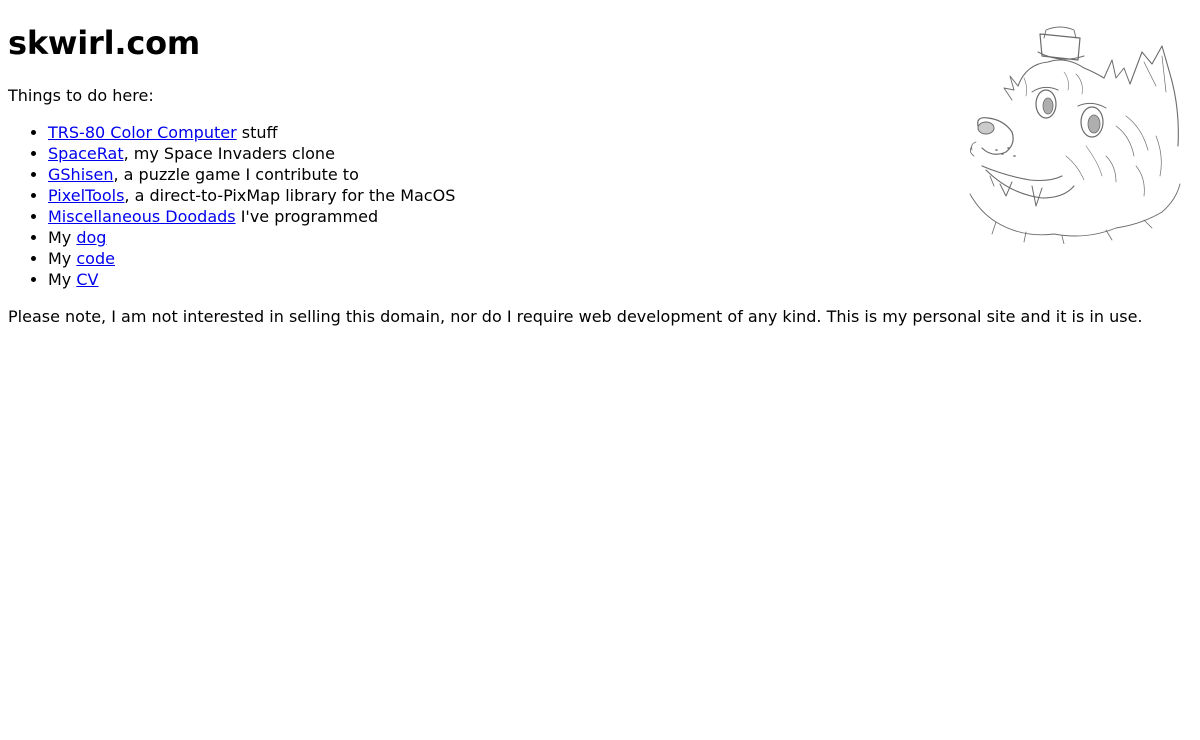 This screenshot has width=1200, height=740. I want to click on item-suffix: , my Space Invaders clone, so click(229, 153).